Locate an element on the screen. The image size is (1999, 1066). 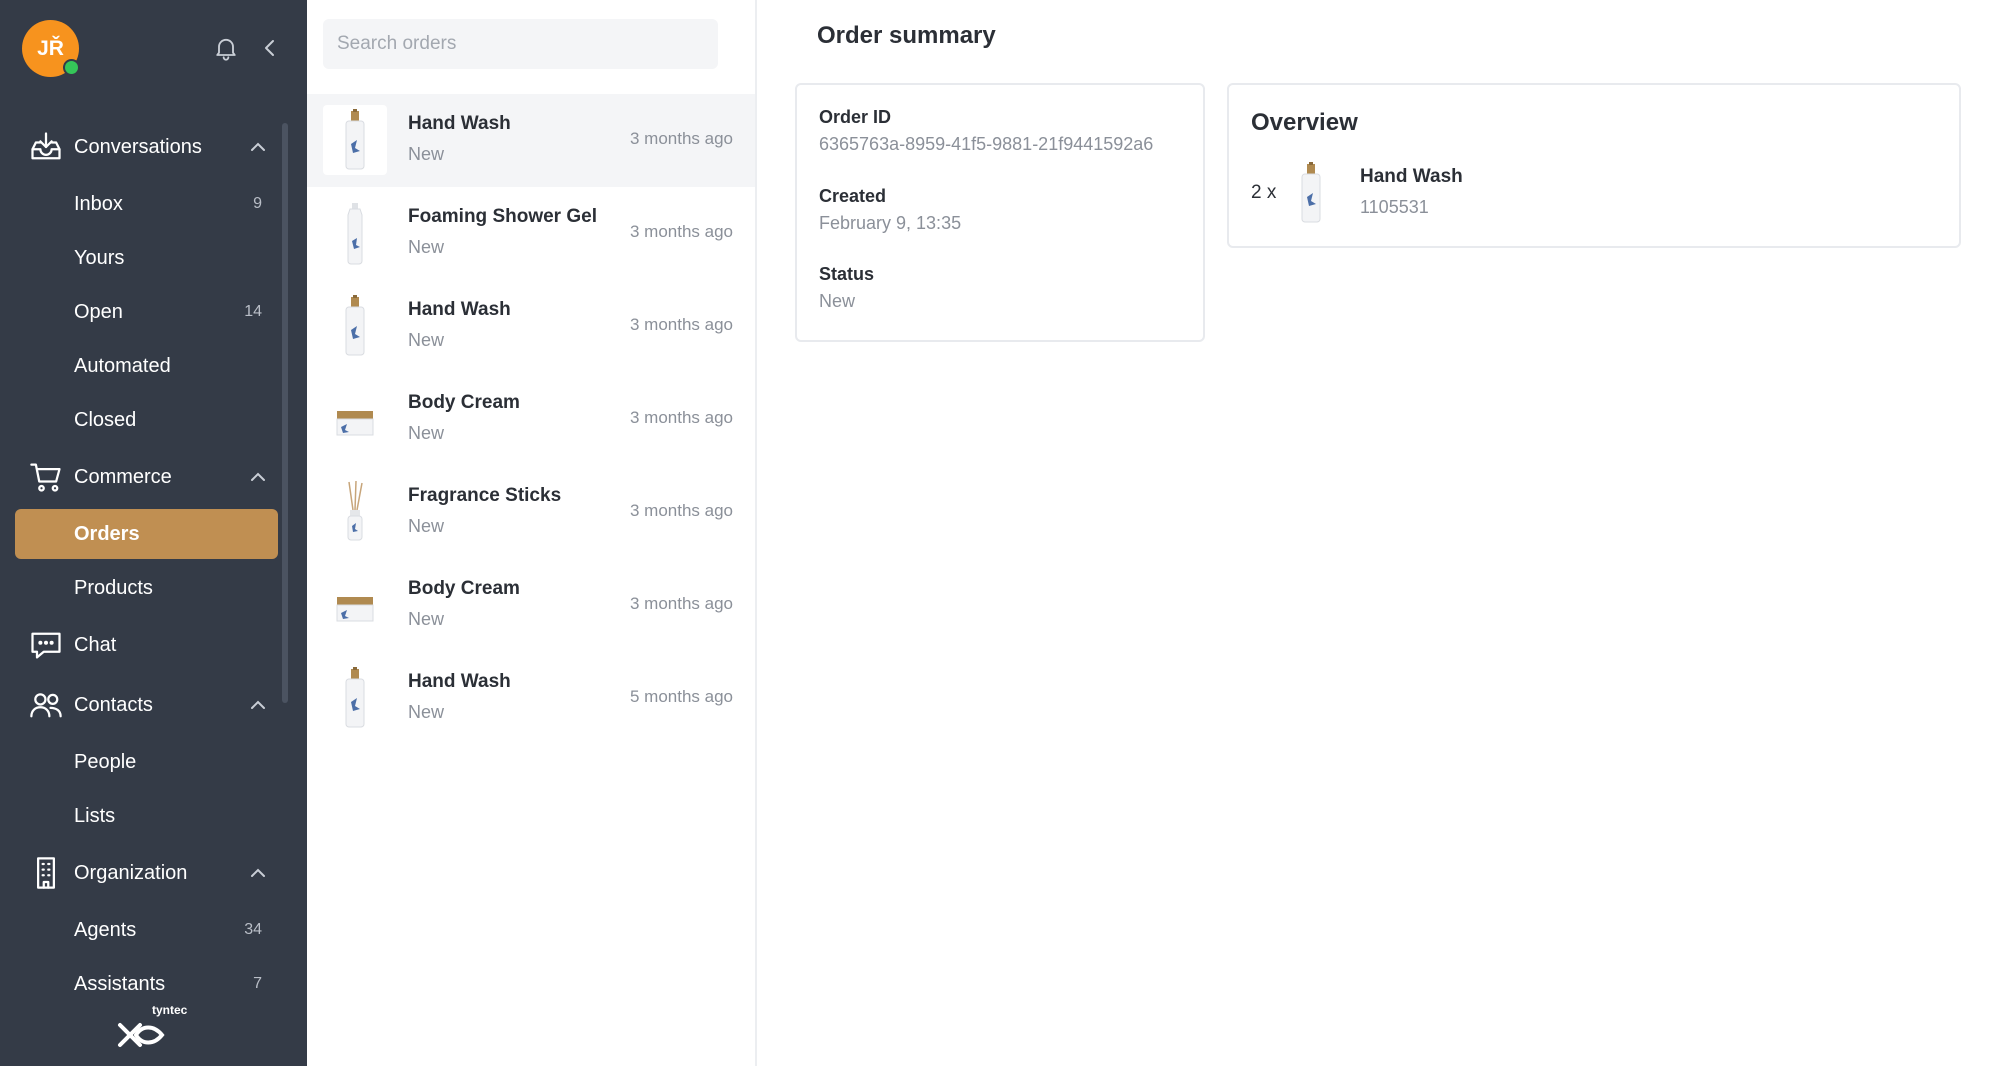
status-value: New is located at coordinates (837, 301).